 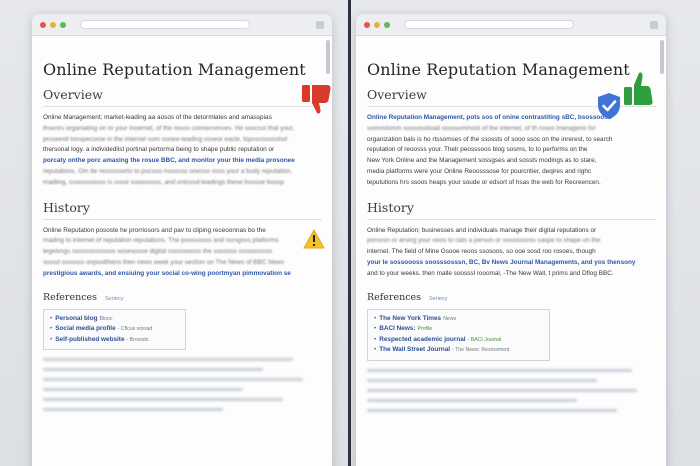 What do you see at coordinates (135, 329) in the screenshot?
I see `reference-source: - Cflcus sosrad` at bounding box center [135, 329].